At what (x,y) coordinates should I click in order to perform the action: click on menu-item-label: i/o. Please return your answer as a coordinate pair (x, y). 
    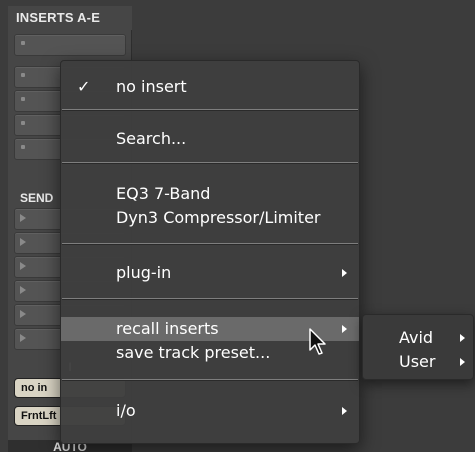
    Looking at the image, I should click on (126, 410).